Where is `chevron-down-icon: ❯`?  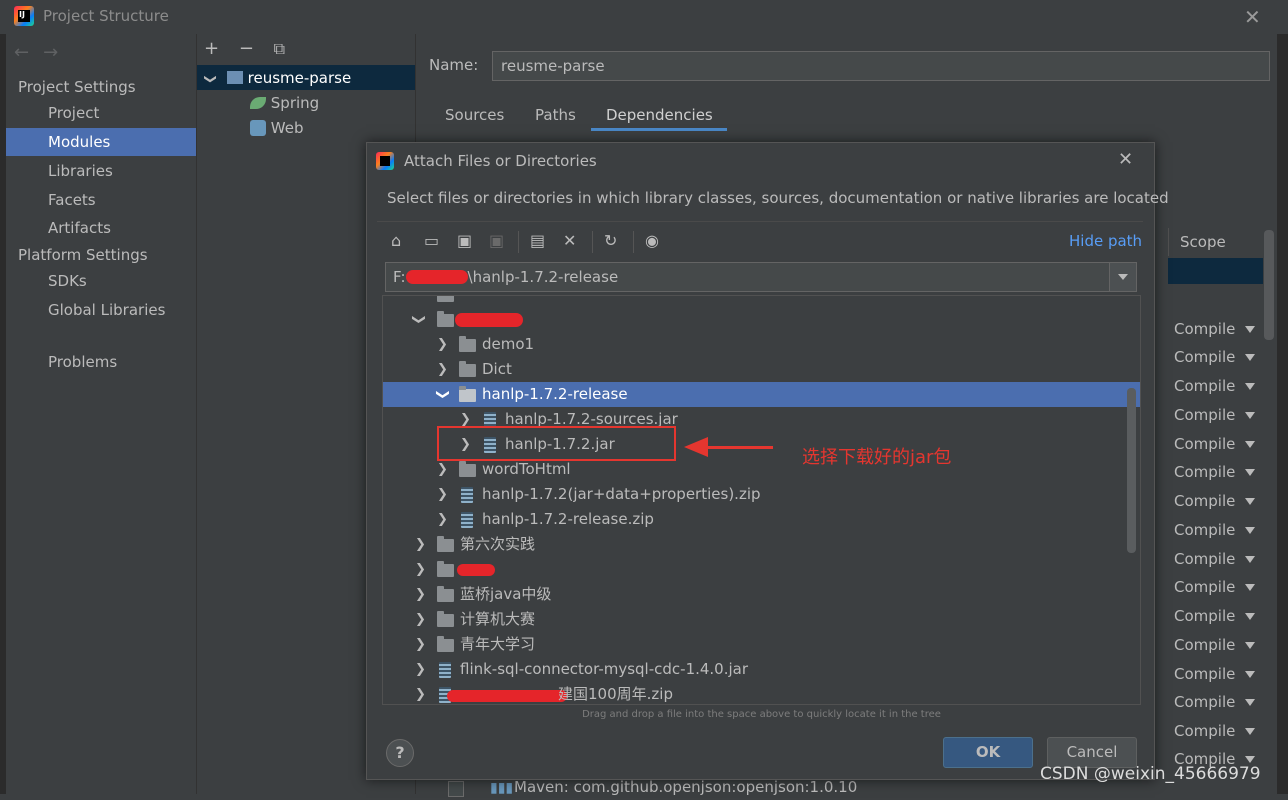
chevron-down-icon: ❯ is located at coordinates (211, 79).